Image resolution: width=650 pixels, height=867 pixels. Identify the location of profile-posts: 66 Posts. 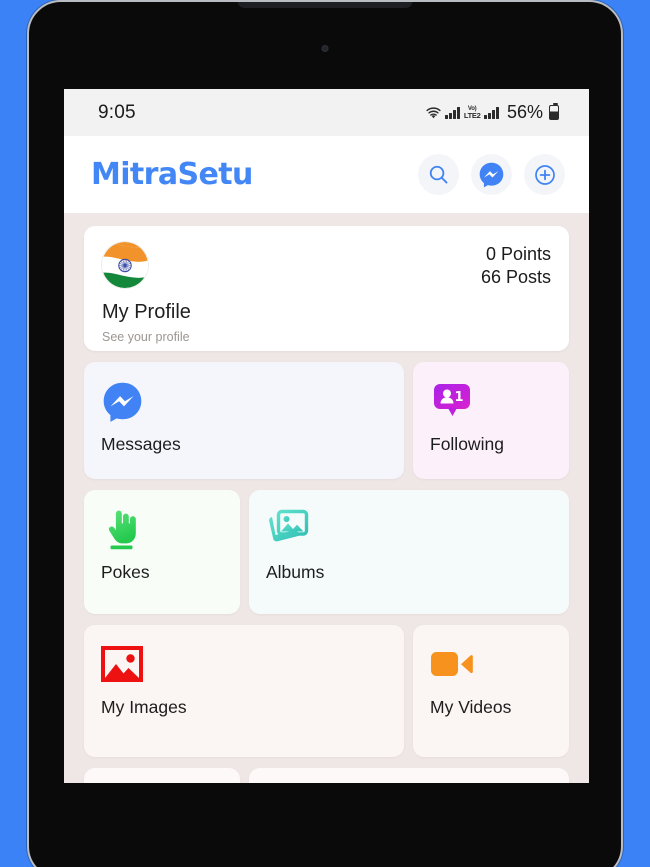
(515, 277).